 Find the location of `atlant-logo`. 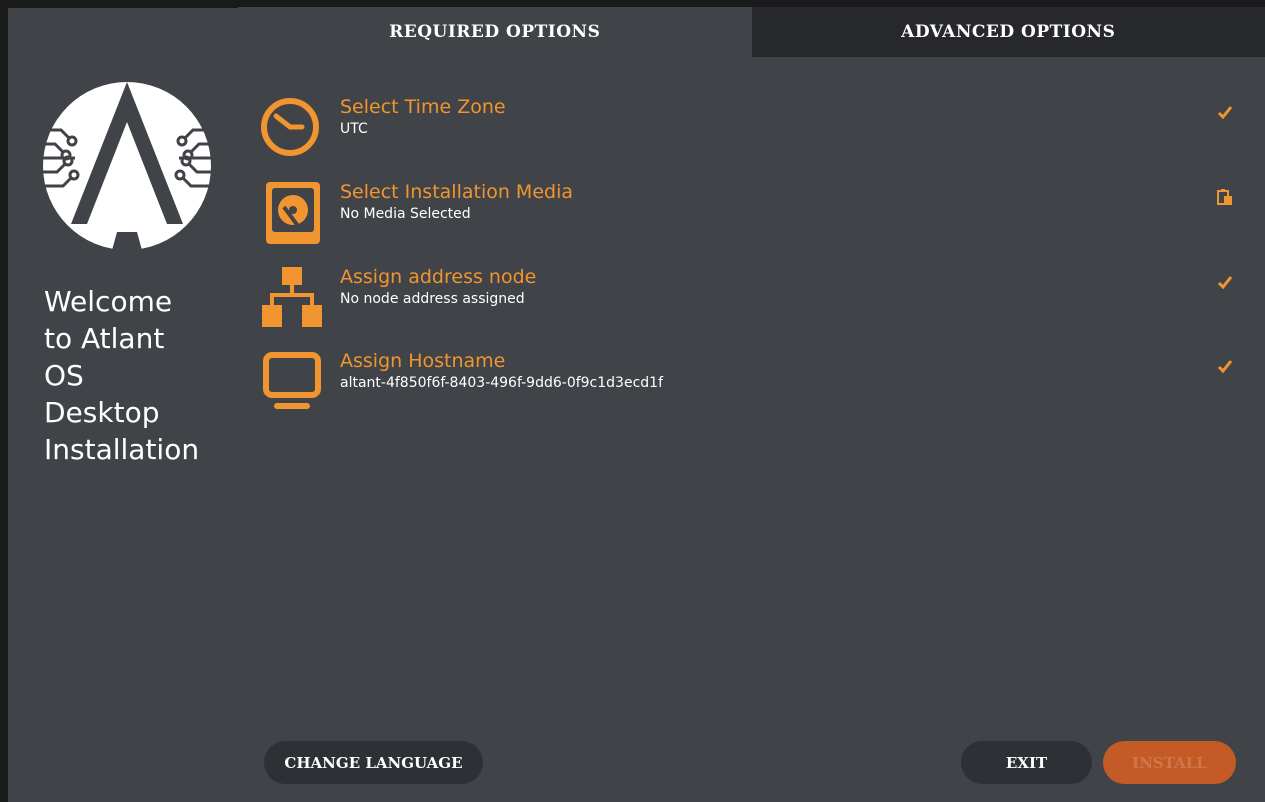

atlant-logo is located at coordinates (127, 168).